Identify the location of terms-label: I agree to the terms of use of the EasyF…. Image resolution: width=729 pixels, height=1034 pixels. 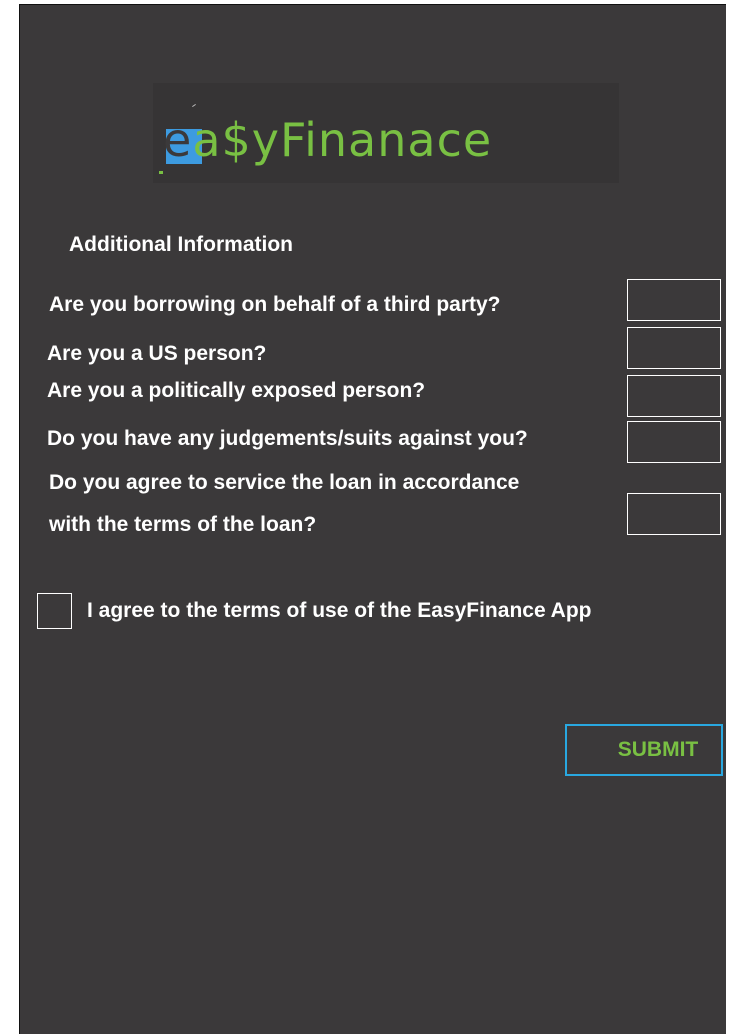
(339, 610).